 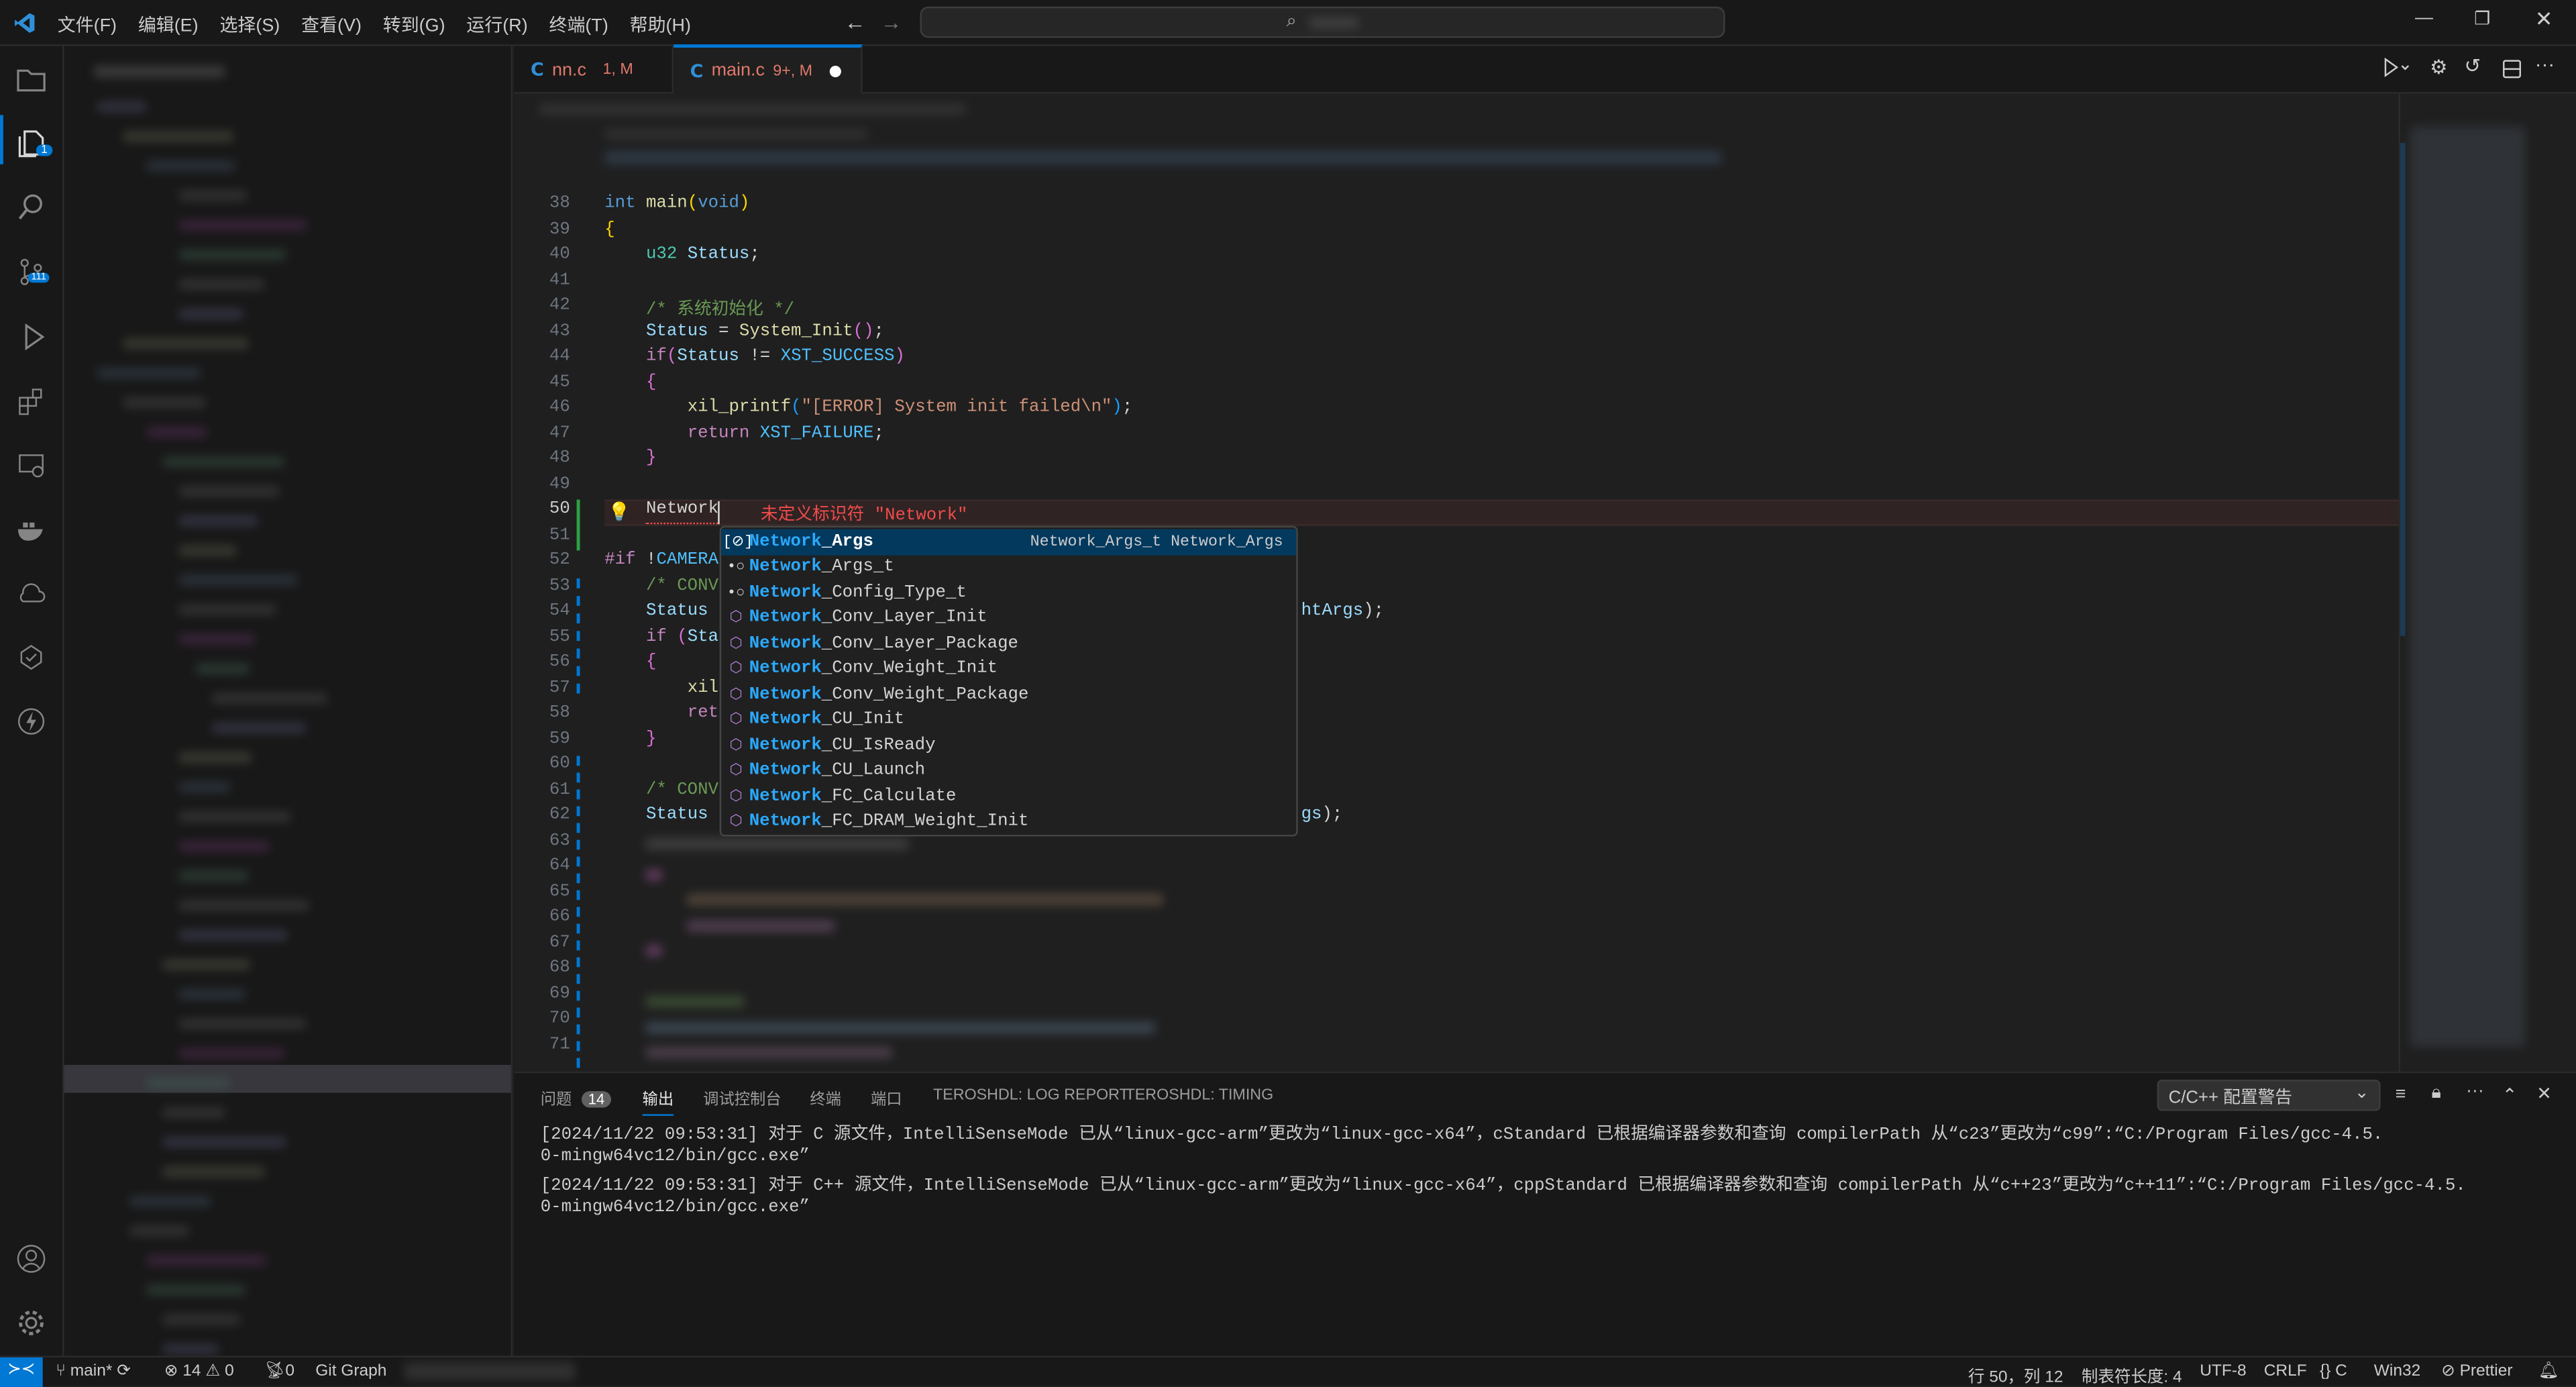 What do you see at coordinates (31, 79) in the screenshot?
I see `folder-icon` at bounding box center [31, 79].